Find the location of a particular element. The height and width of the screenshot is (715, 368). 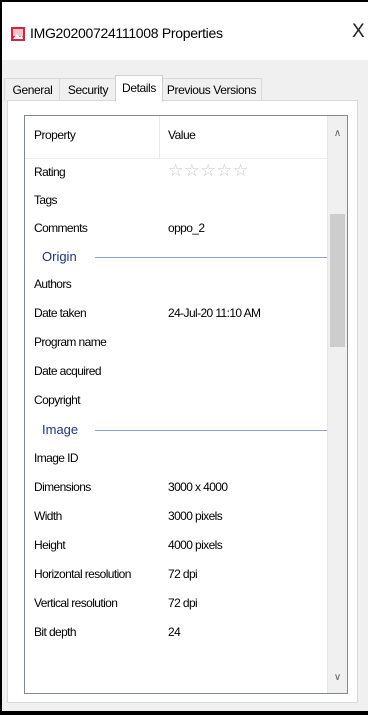

property-name: Tags is located at coordinates (46, 200).